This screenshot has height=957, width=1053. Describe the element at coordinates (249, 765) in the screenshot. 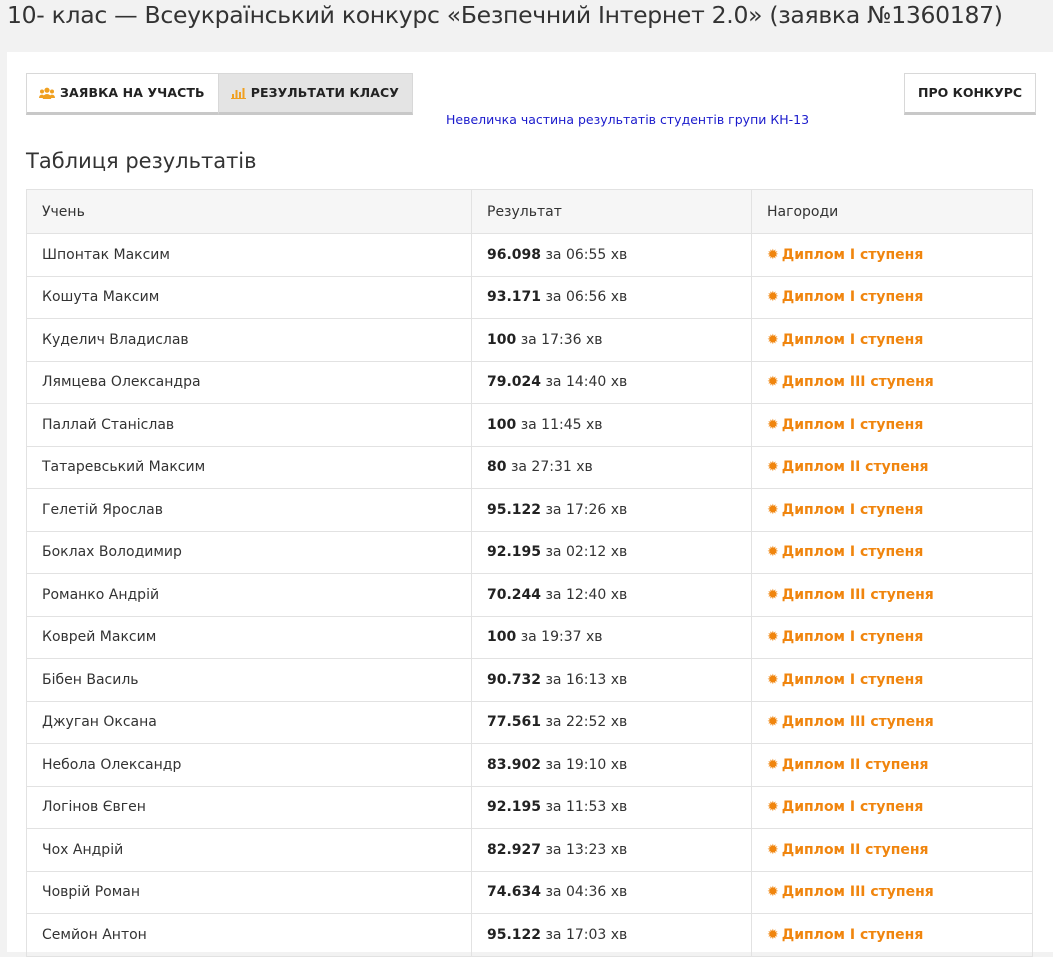

I see `student-name: Небола Олександр` at that location.